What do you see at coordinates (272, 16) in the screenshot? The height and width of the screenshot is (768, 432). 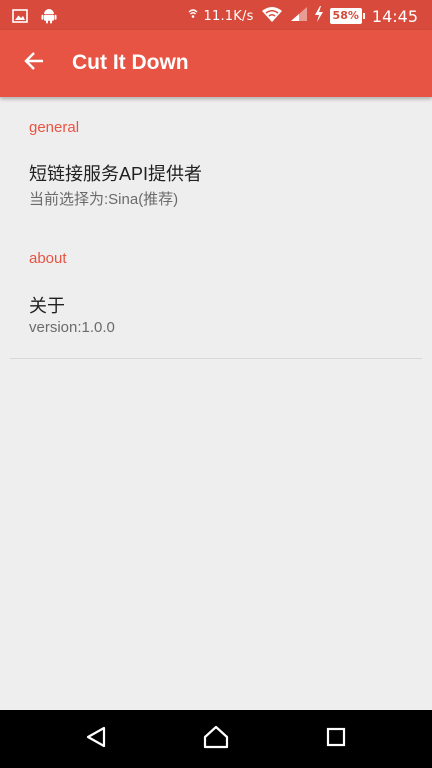 I see `wifi-icon` at bounding box center [272, 16].